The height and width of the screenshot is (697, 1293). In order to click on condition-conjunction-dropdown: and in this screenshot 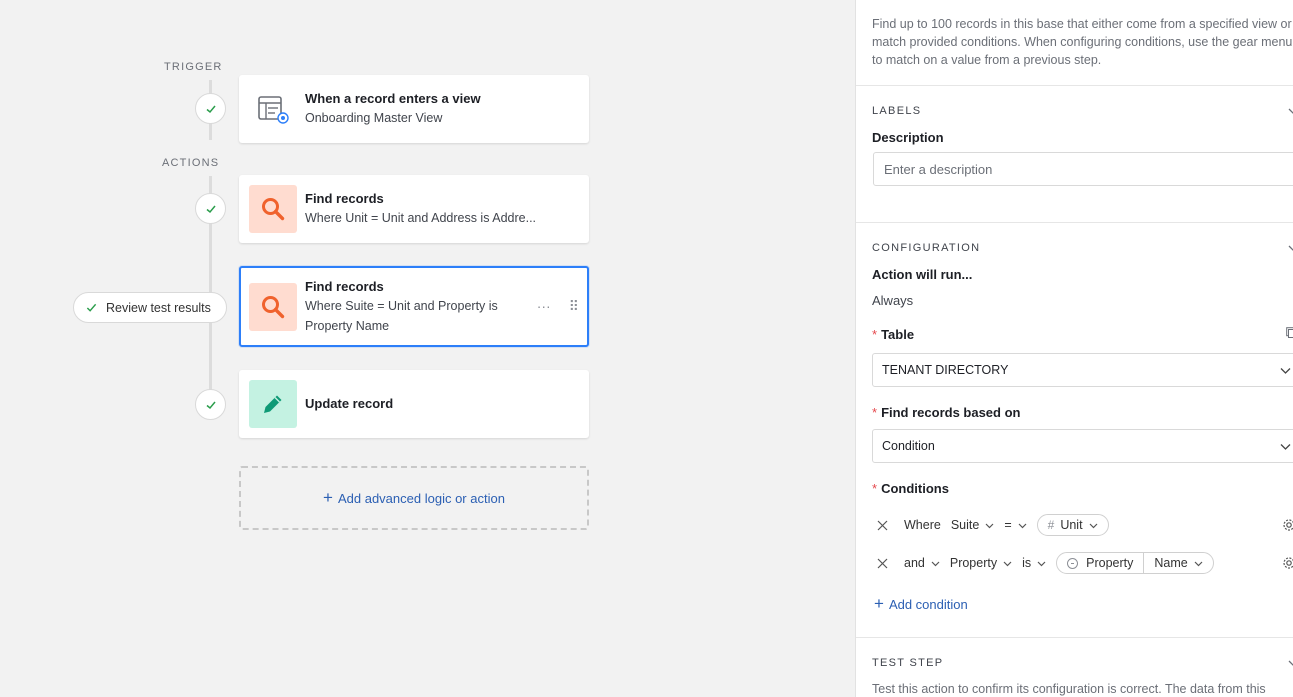, I will do `click(922, 563)`.